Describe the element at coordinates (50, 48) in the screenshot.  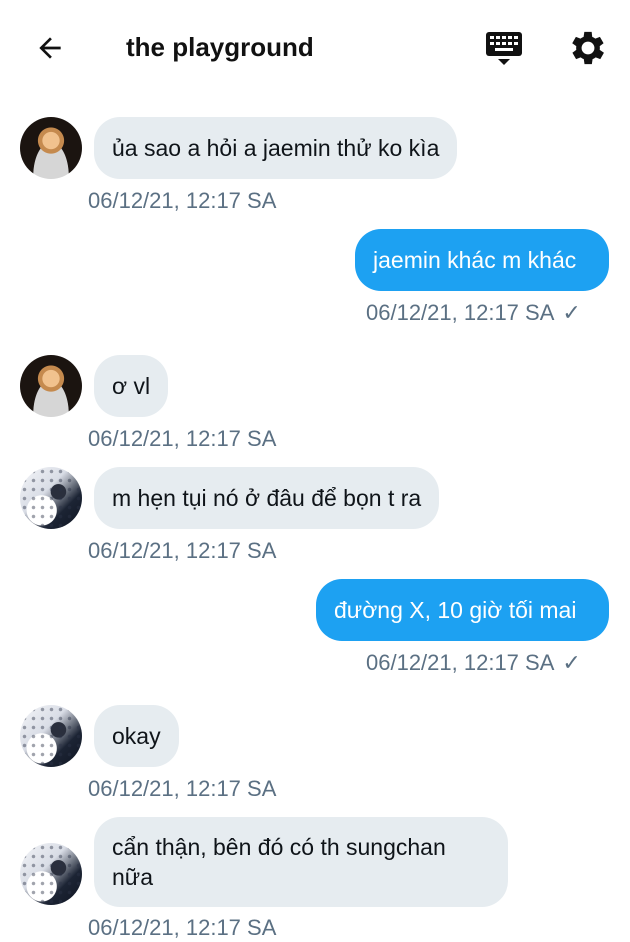
I see `back-arrow-icon` at that location.